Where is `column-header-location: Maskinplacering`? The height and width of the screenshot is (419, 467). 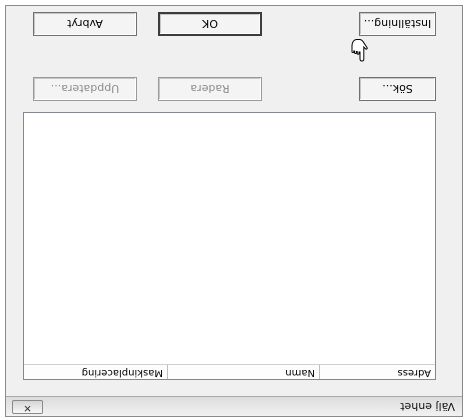
column-header-location: Maskinplacering is located at coordinates (95, 372).